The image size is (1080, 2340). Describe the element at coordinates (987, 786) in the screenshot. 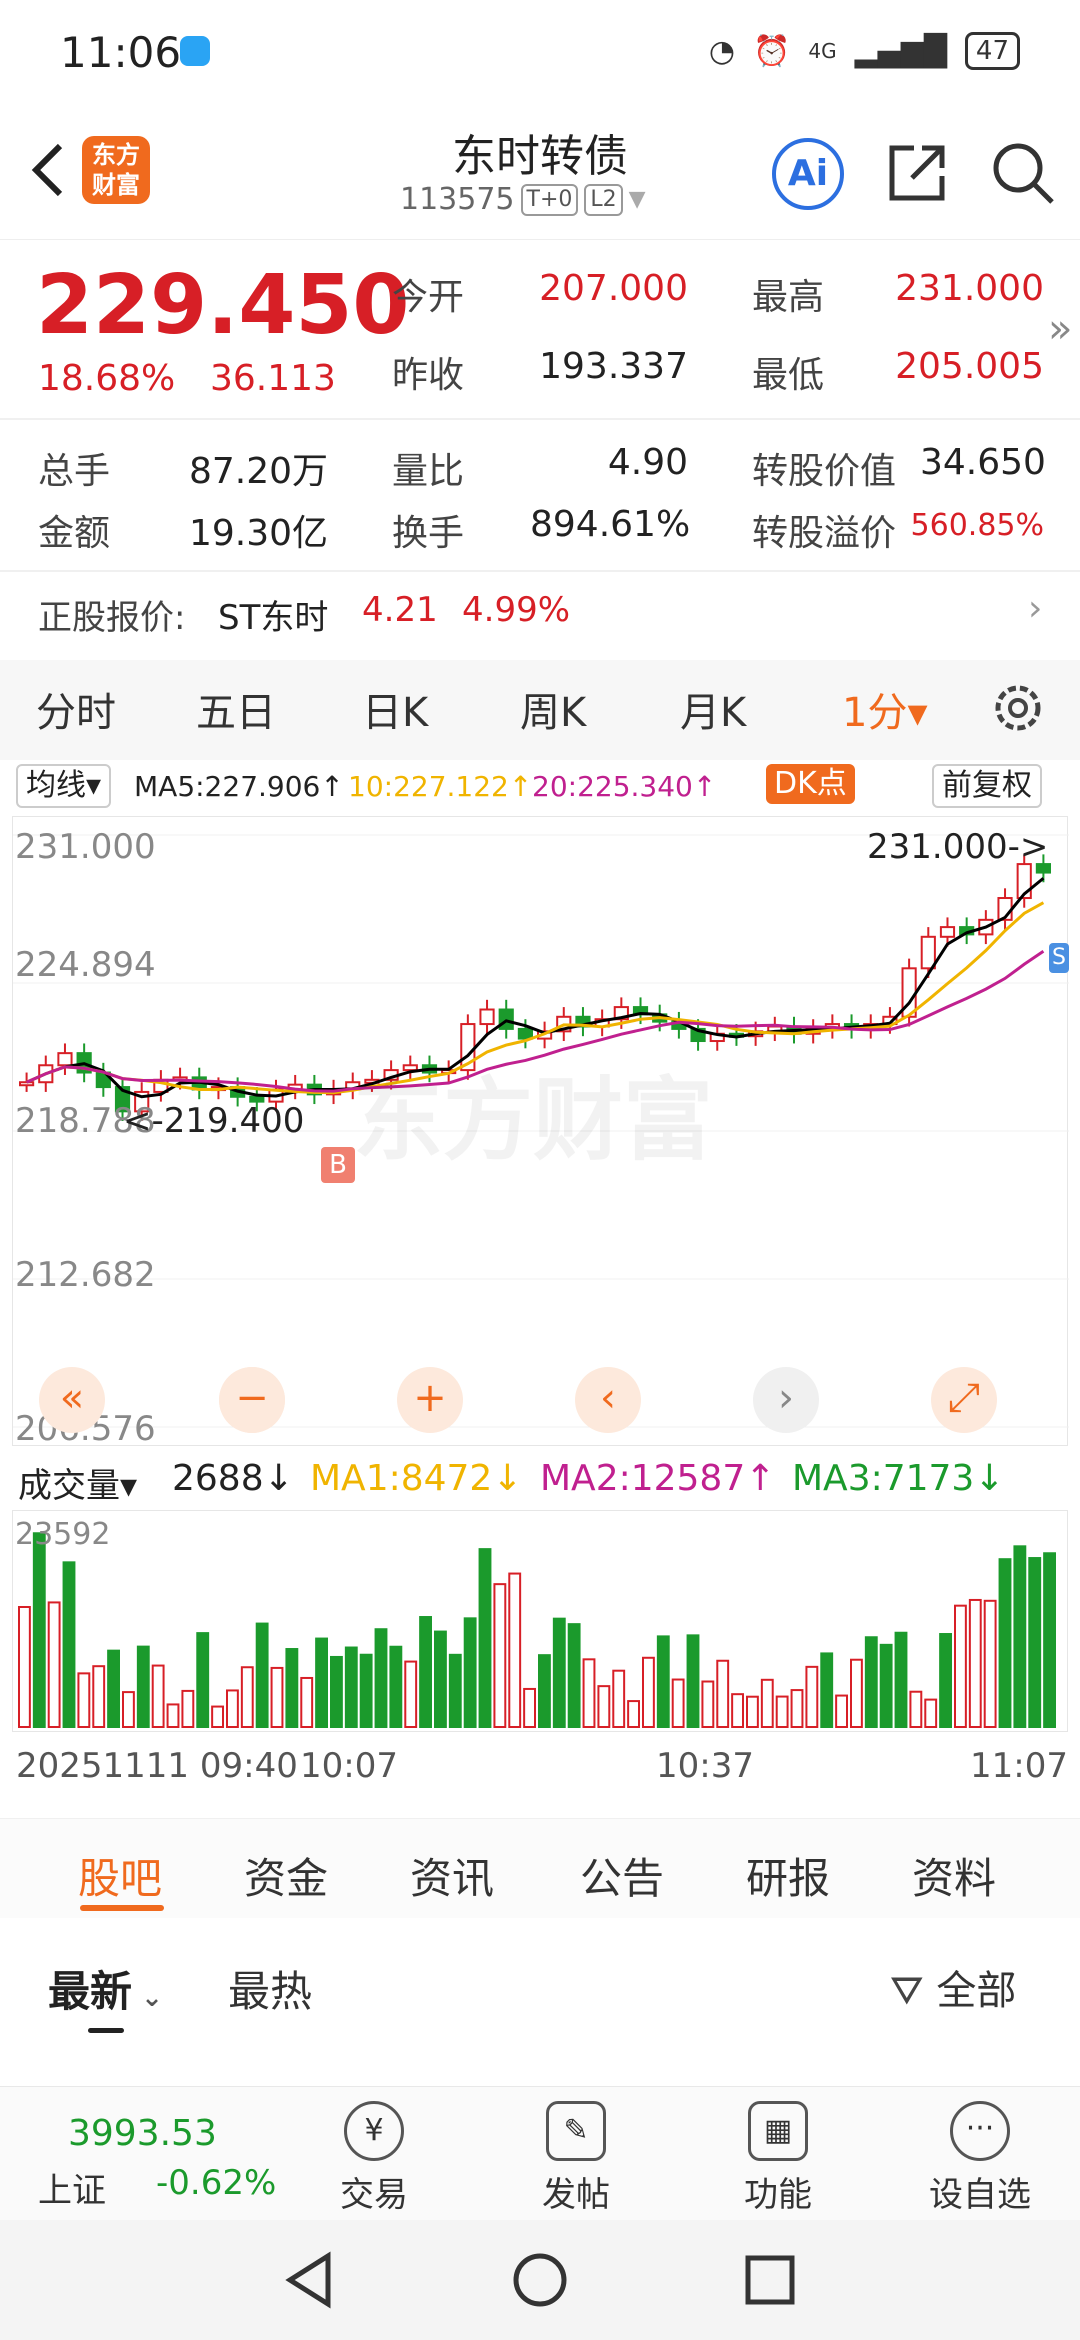

I see `adjust-button: 前复权` at that location.